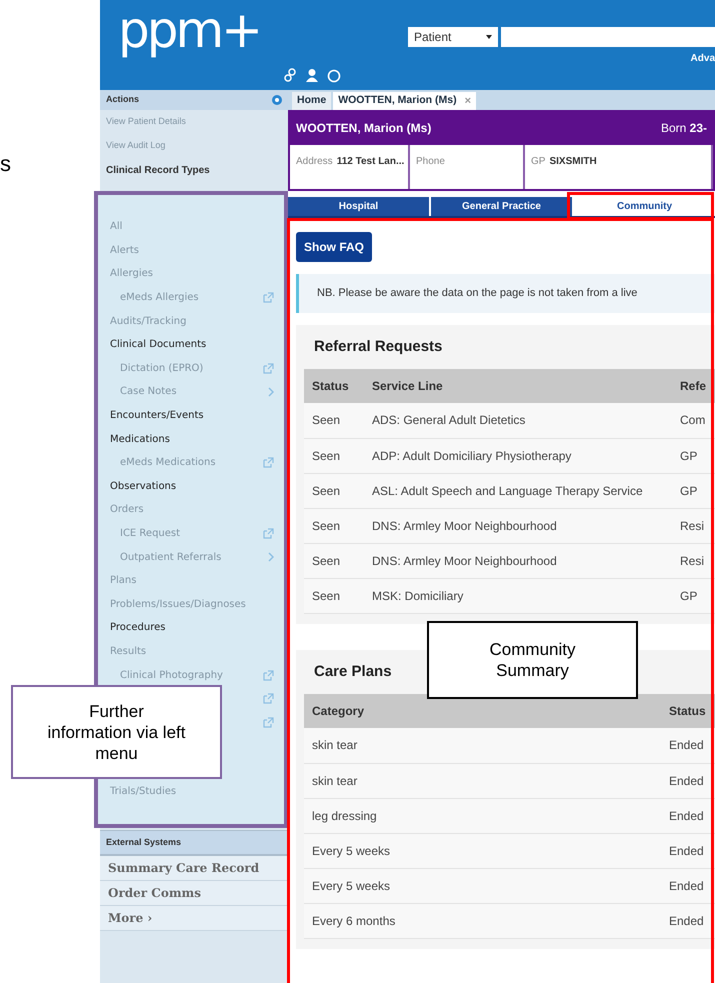  What do you see at coordinates (468, 101) in the screenshot?
I see `close-icon: ×` at bounding box center [468, 101].